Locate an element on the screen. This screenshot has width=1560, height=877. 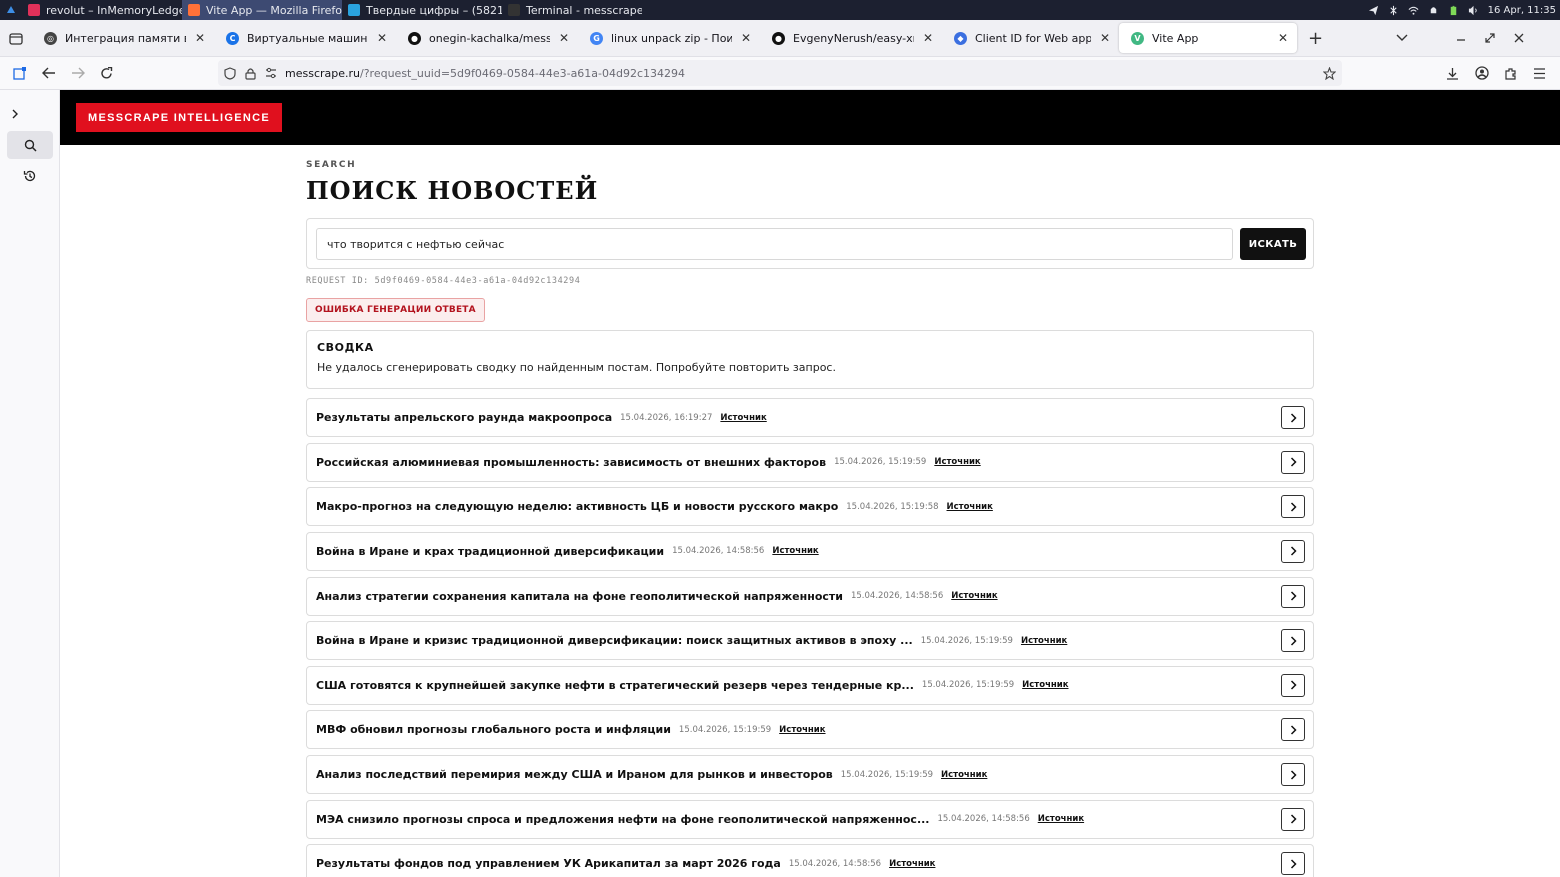
menu-hamburger-icon is located at coordinates (1539, 73).